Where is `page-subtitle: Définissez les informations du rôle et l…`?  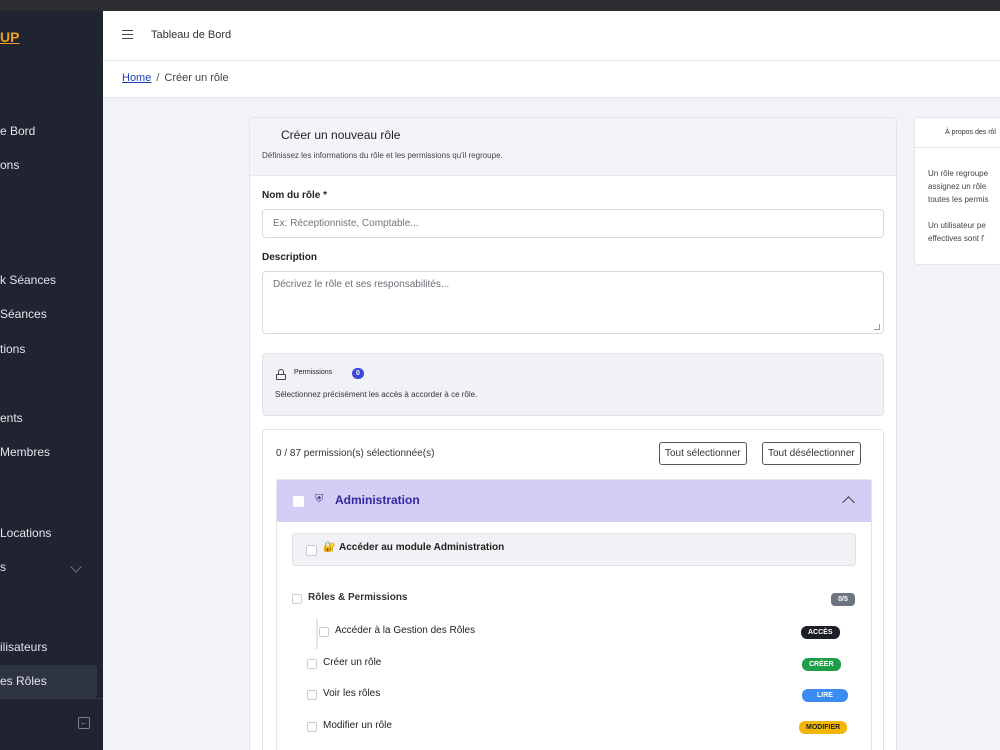
page-subtitle: Définissez les informations du rôle et l… is located at coordinates (382, 155).